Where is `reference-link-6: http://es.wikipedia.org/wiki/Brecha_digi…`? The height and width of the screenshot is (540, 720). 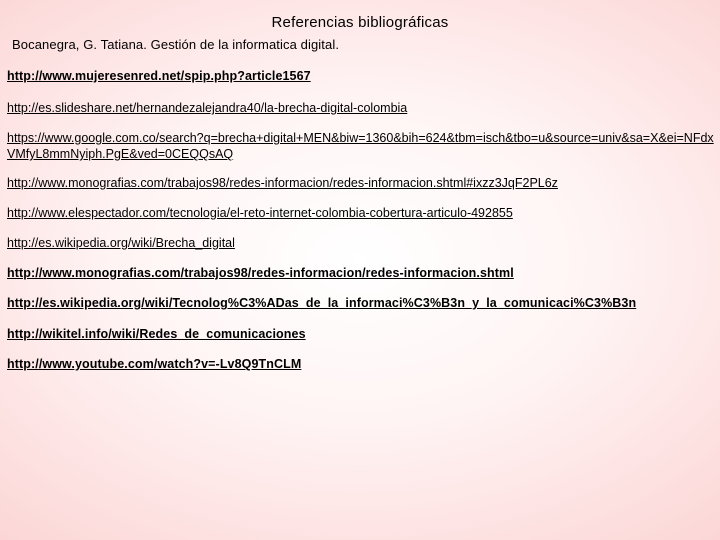
reference-link-6: http://es.wikipedia.org/wiki/Brecha_digi… is located at coordinates (361, 243).